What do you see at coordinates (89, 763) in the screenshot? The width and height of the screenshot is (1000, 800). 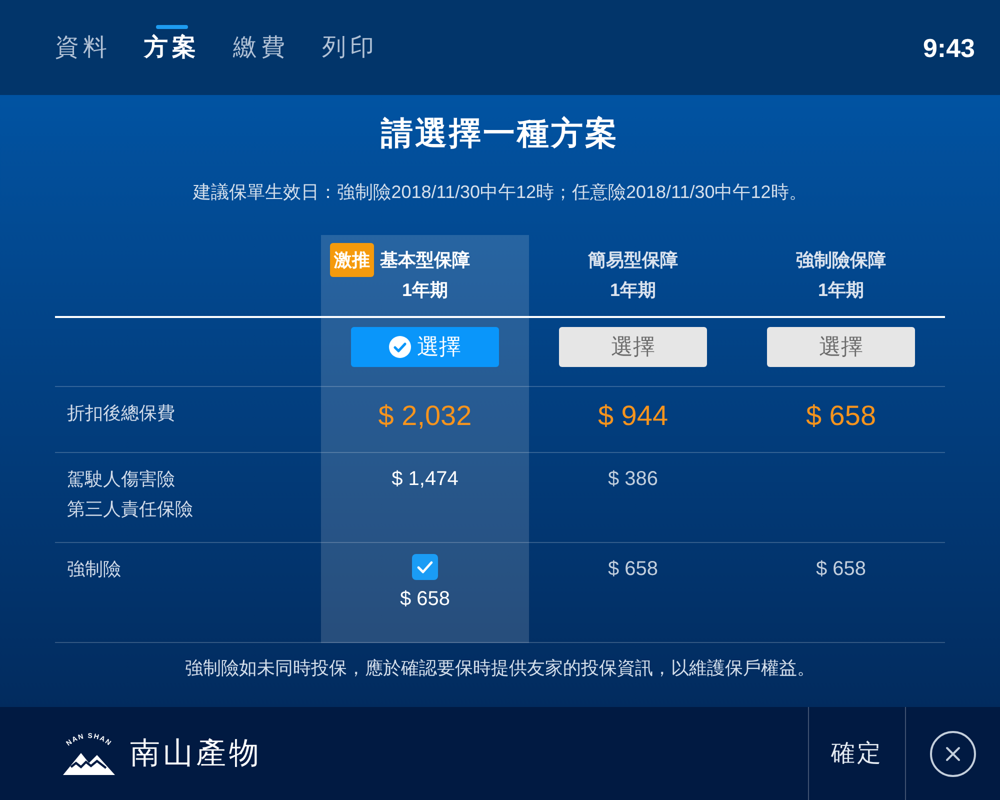 I see `mountain-logo-icon` at bounding box center [89, 763].